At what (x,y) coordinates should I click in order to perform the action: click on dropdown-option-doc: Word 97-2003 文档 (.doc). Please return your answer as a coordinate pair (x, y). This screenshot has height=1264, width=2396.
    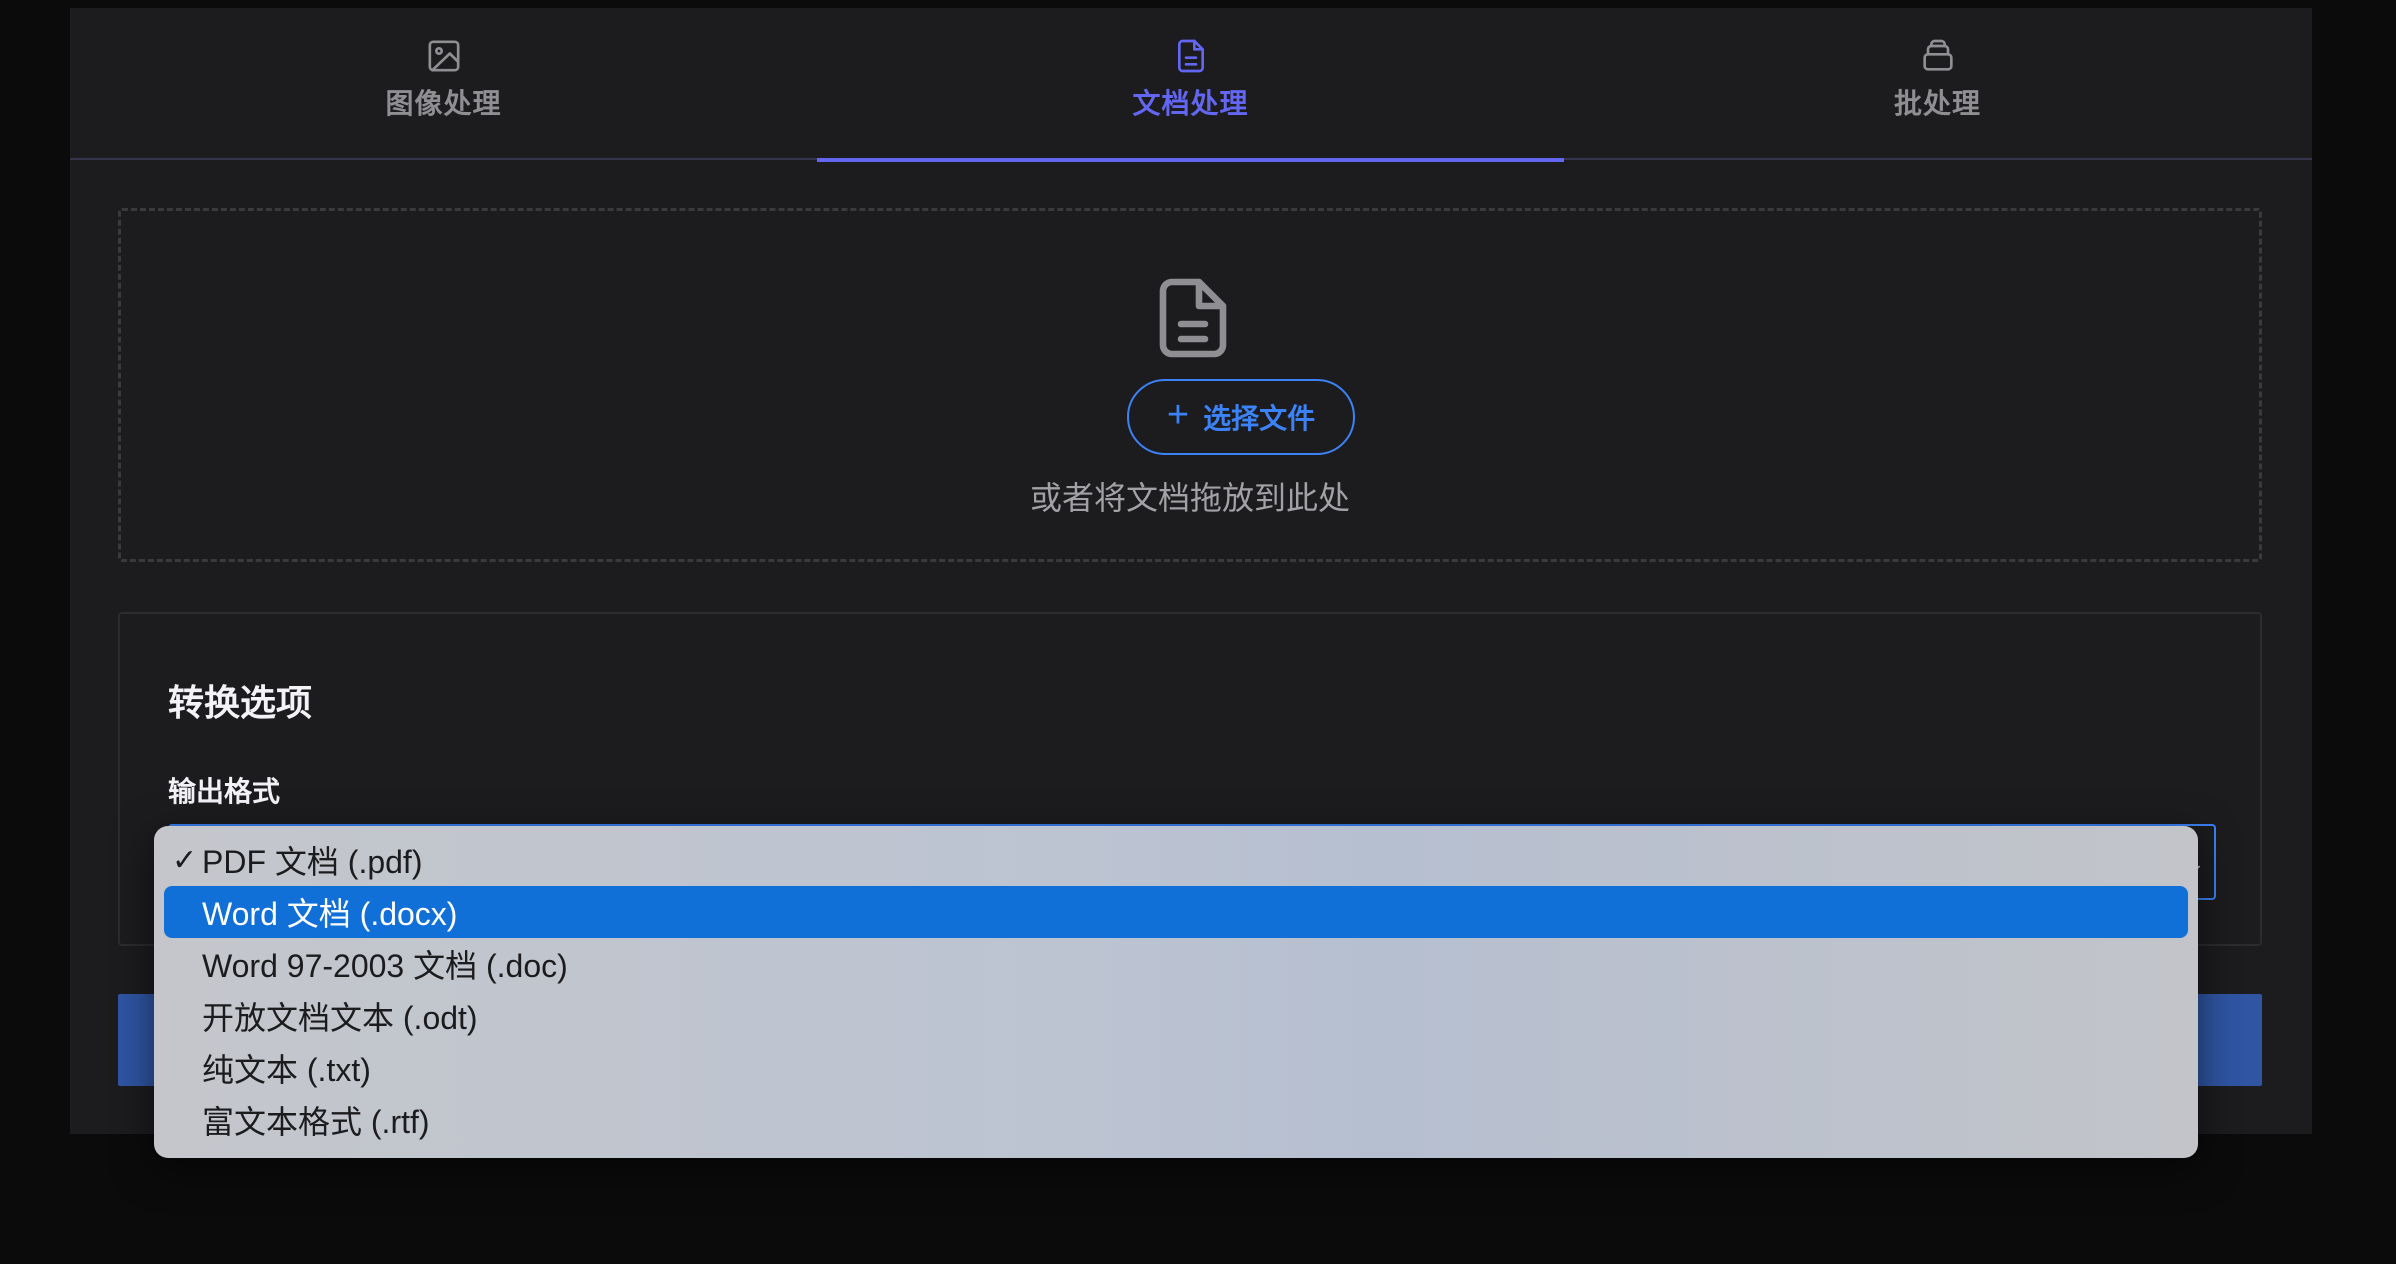
    Looking at the image, I should click on (1176, 964).